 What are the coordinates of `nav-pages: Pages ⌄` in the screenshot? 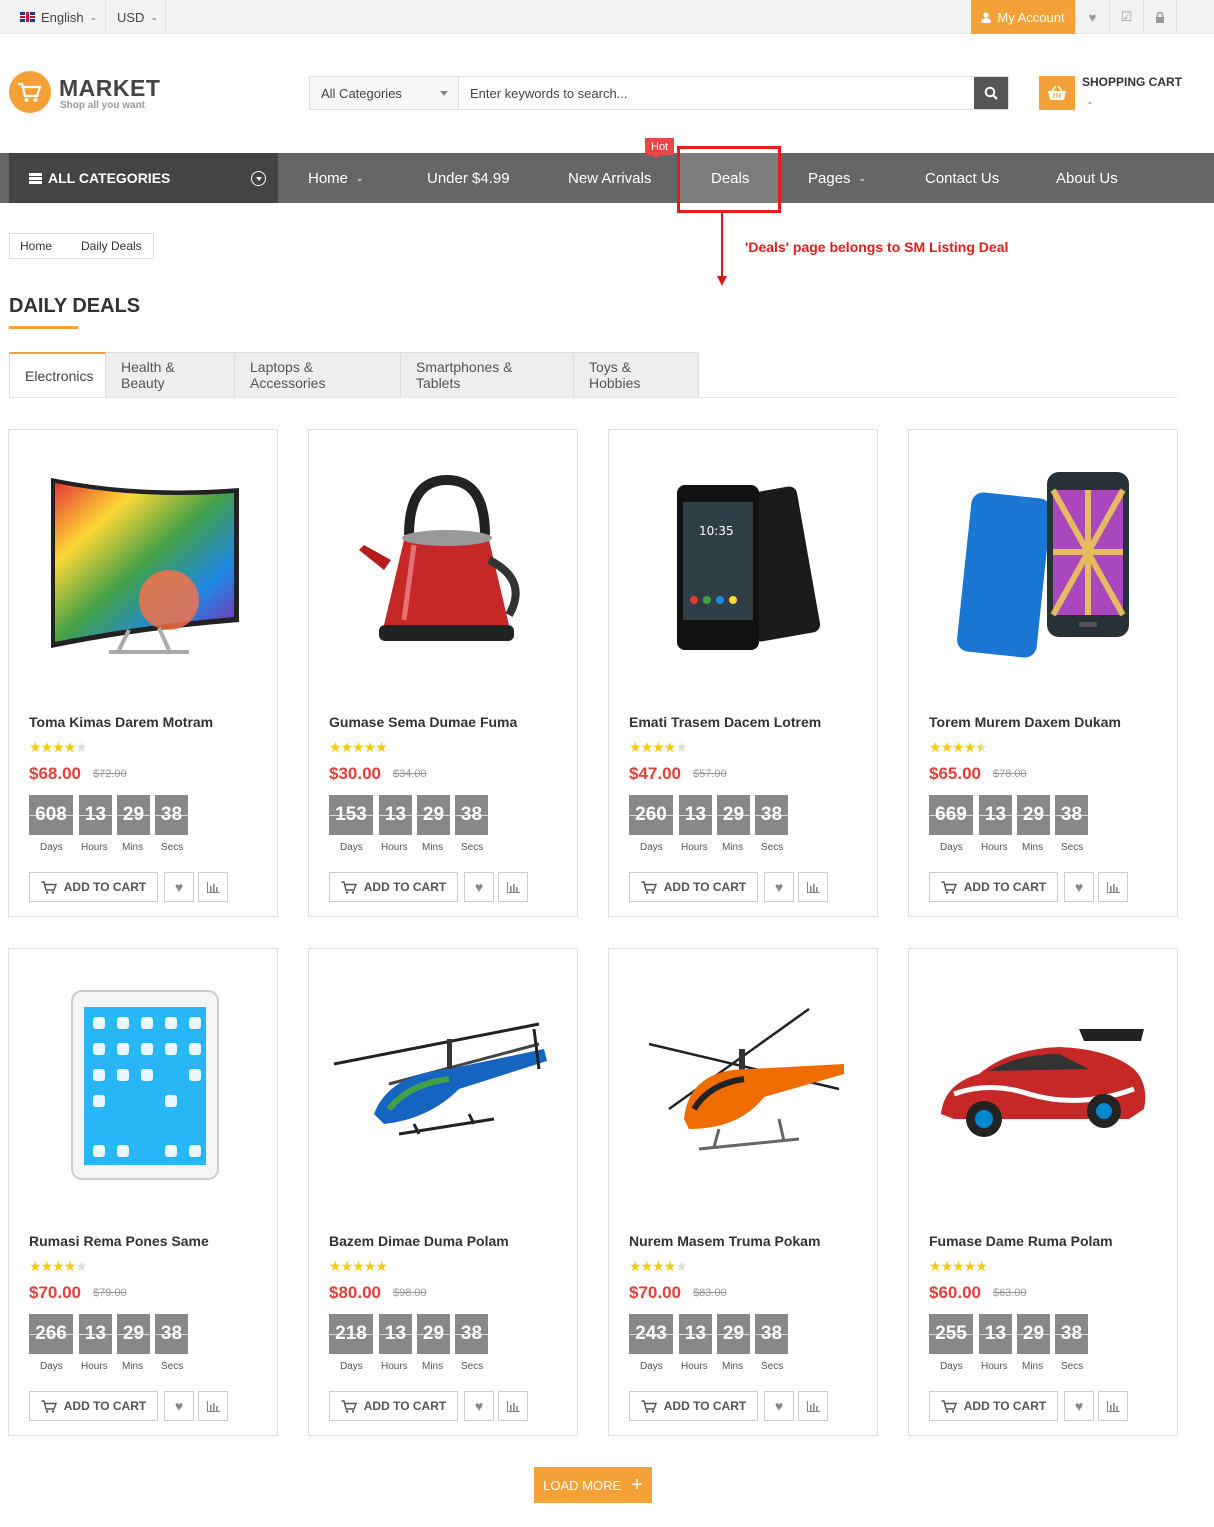 It's located at (837, 178).